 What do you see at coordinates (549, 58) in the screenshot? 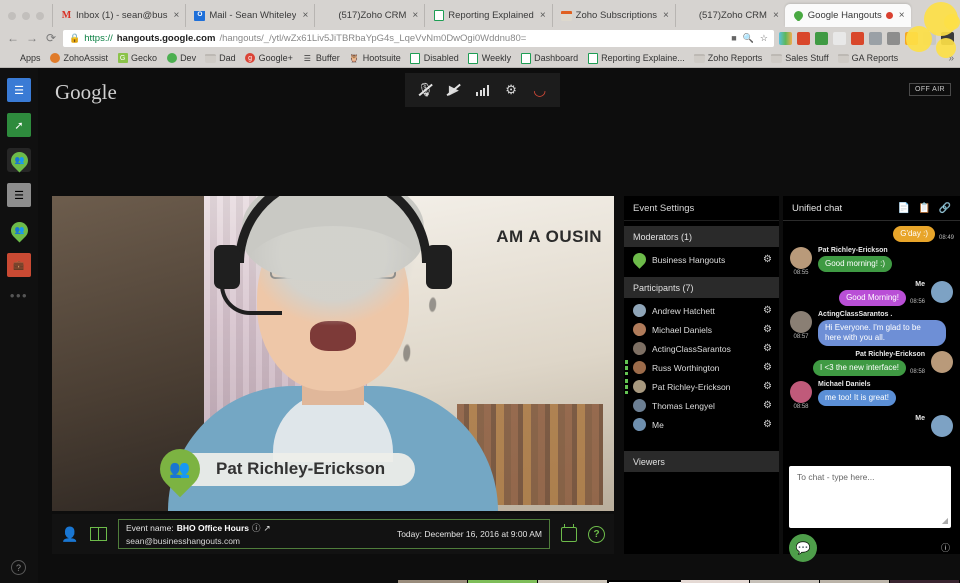
I see `bookmark-item: Dashboard` at bounding box center [549, 58].